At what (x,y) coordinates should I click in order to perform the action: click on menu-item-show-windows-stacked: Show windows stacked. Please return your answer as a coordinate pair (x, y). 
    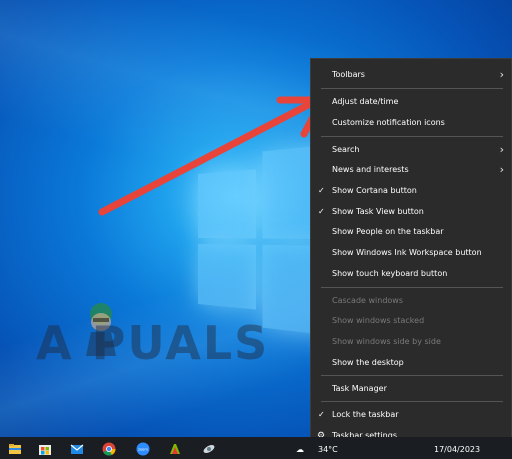
    Looking at the image, I should click on (411, 321).